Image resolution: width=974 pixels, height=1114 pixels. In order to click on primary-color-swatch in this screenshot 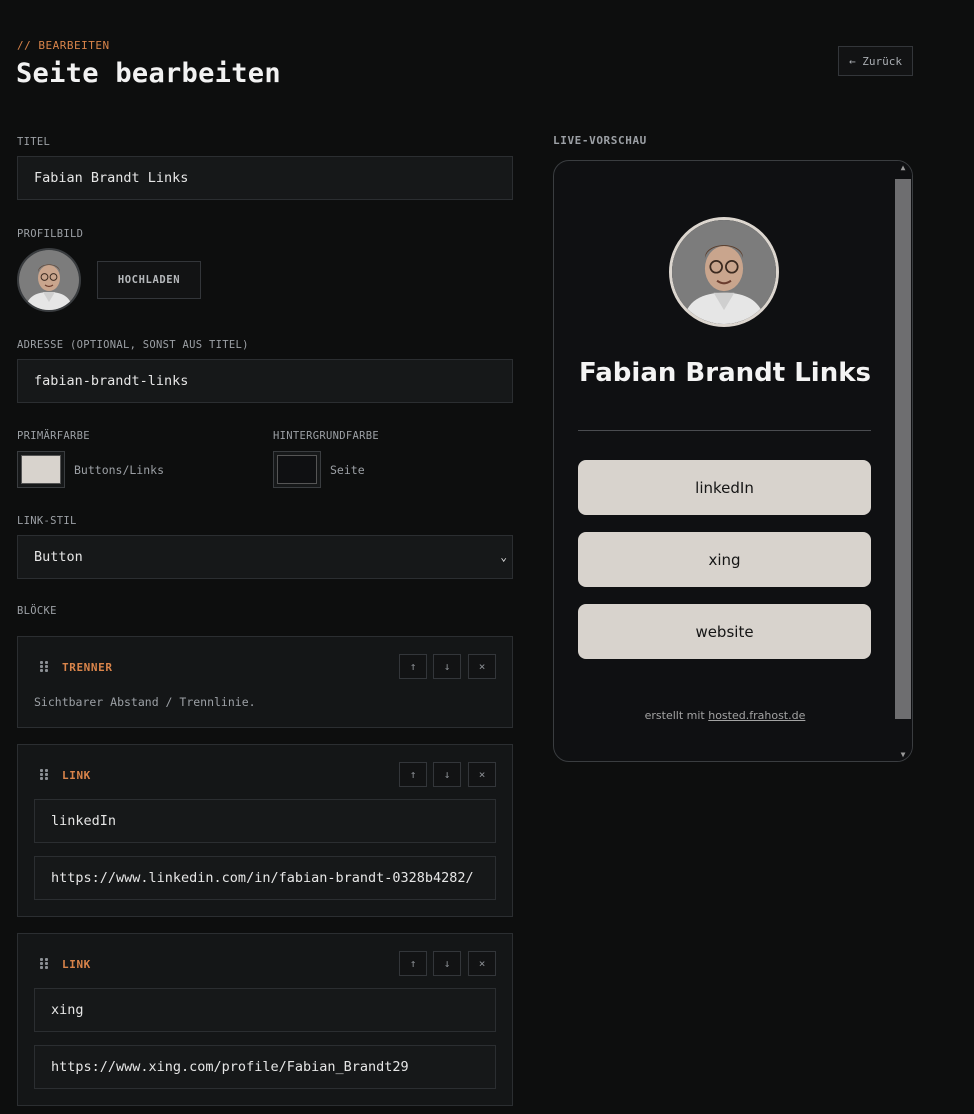, I will do `click(41, 469)`.